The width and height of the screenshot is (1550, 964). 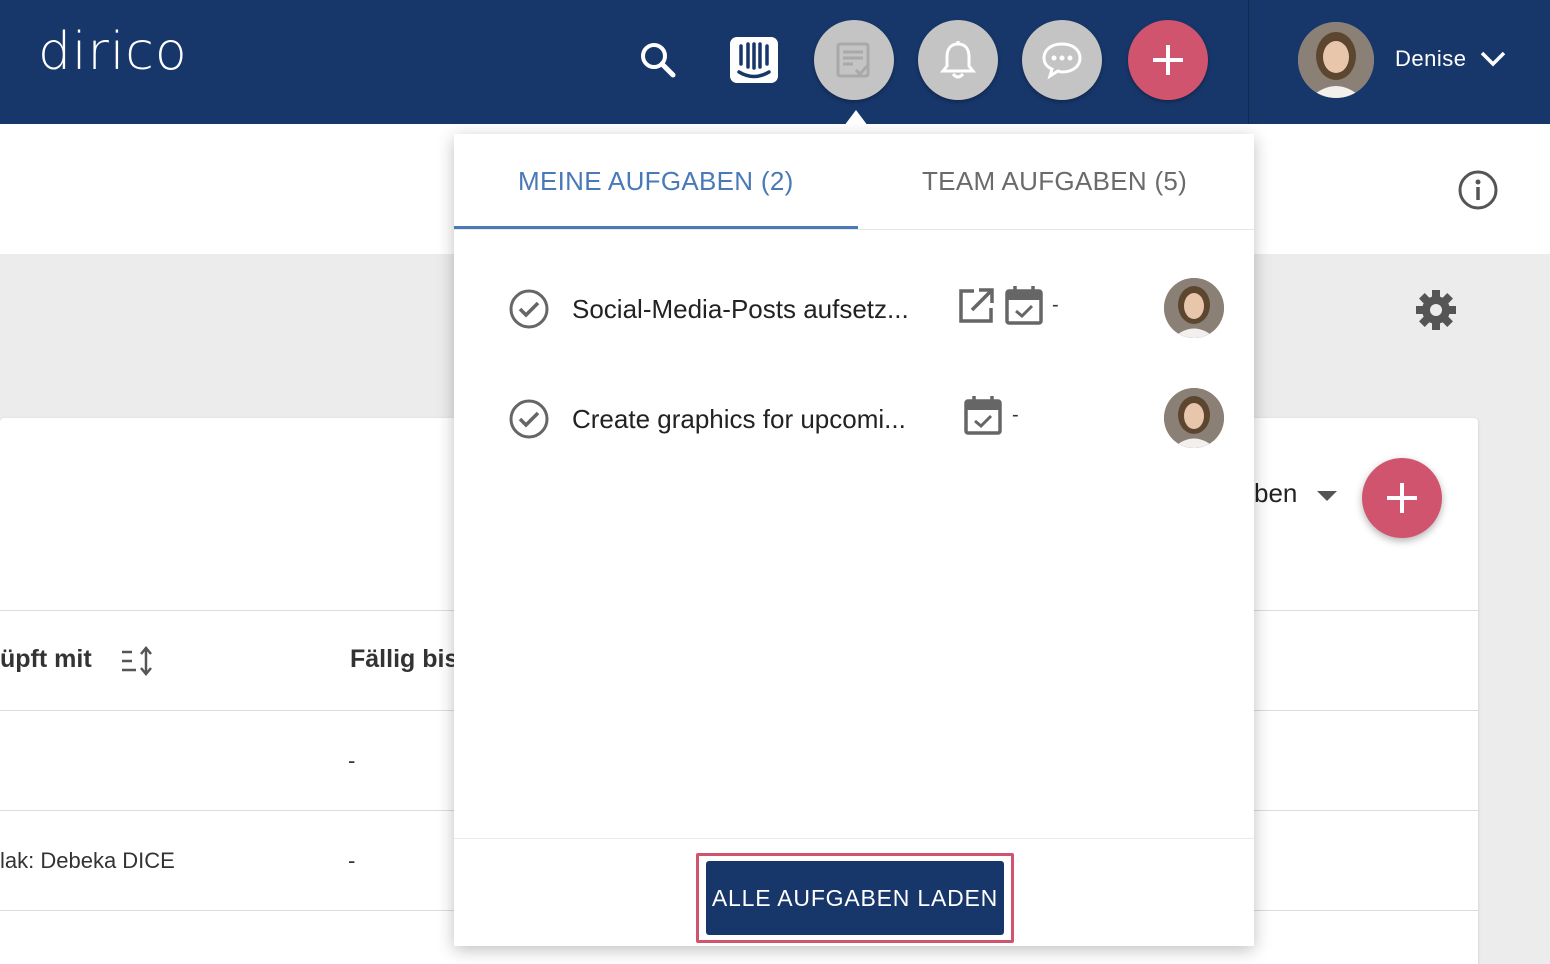 What do you see at coordinates (1493, 59) in the screenshot?
I see `chevron-down-icon` at bounding box center [1493, 59].